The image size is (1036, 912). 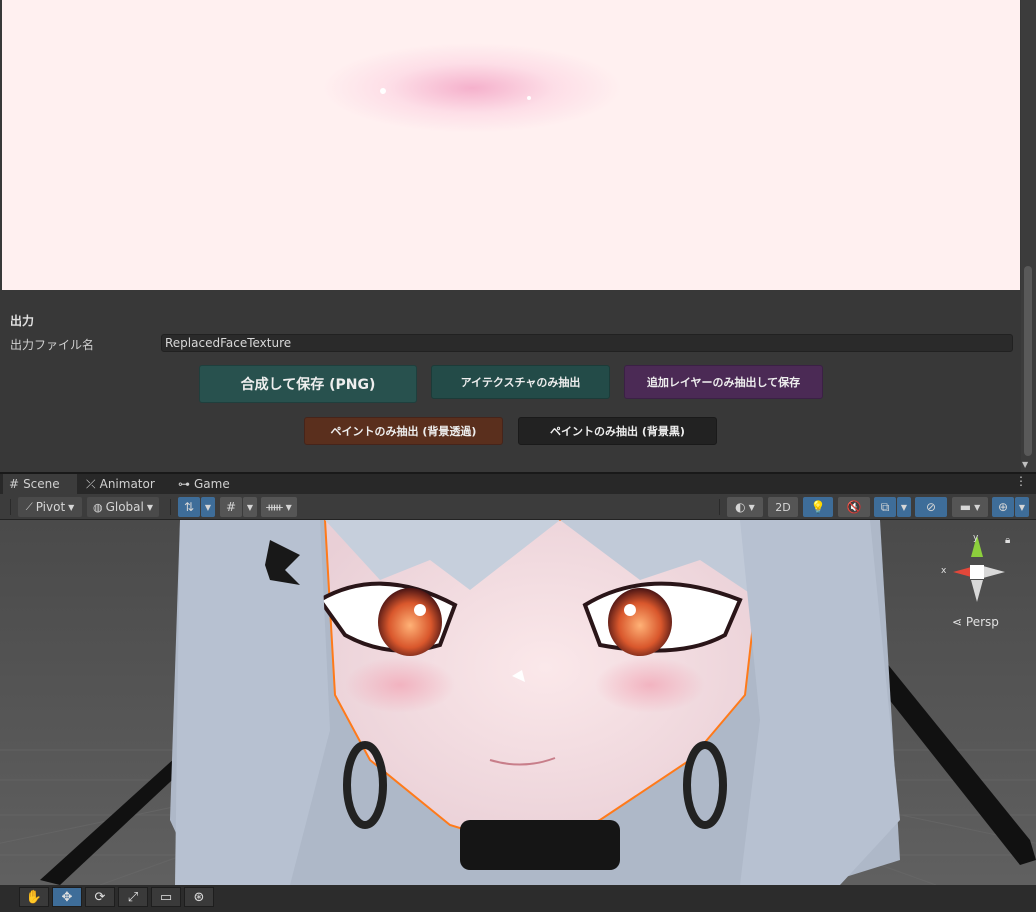 I want to click on shading-mode-dropdown: ◐ ▼, so click(x=745, y=507).